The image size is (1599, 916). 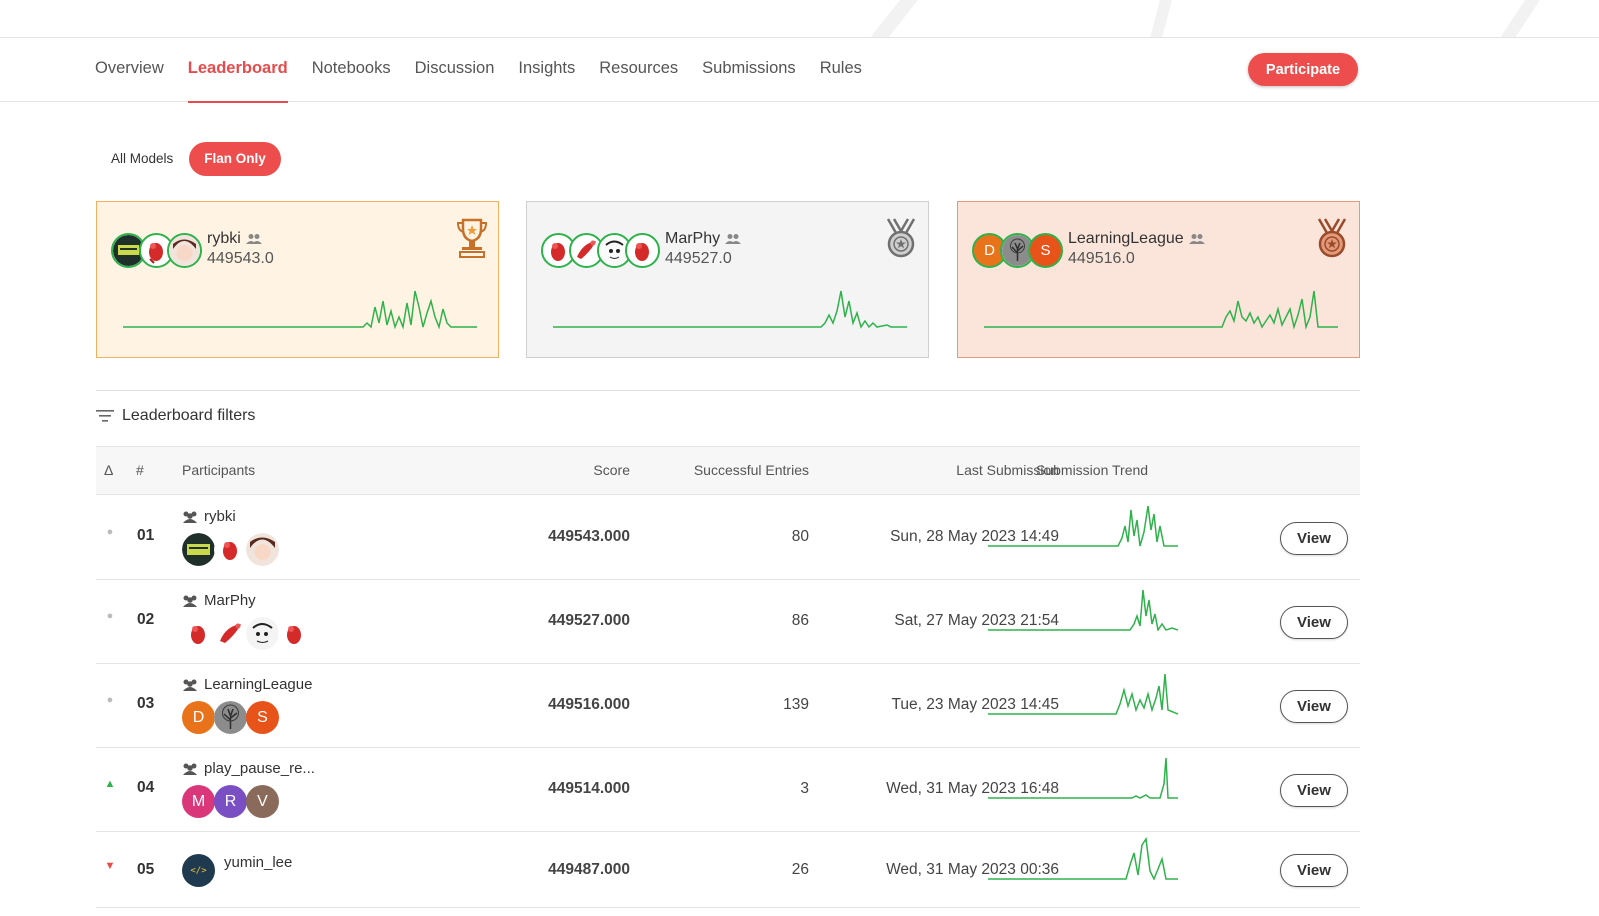 I want to click on filter-icon, so click(x=105, y=416).